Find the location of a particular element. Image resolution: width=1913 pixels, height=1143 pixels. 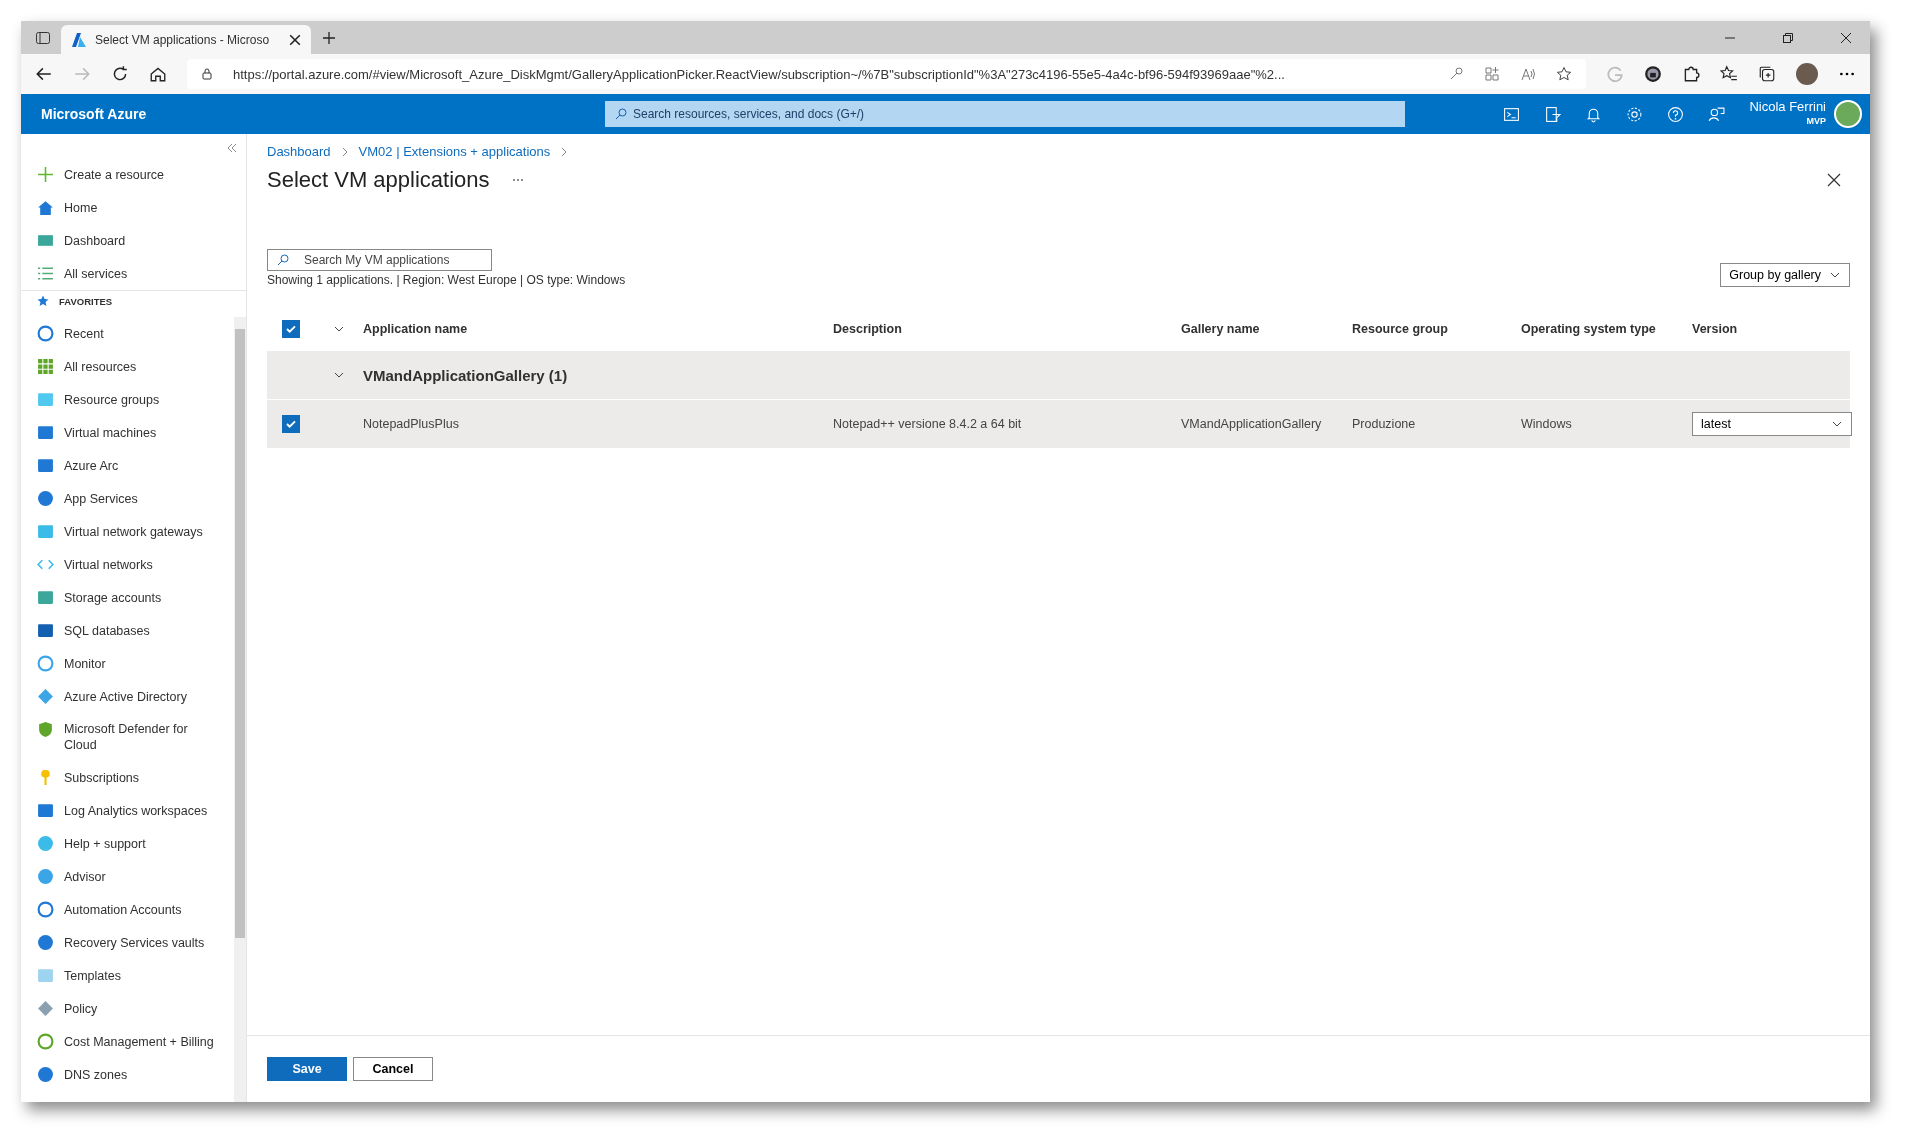

version-dropdown: latest is located at coordinates (1772, 424).